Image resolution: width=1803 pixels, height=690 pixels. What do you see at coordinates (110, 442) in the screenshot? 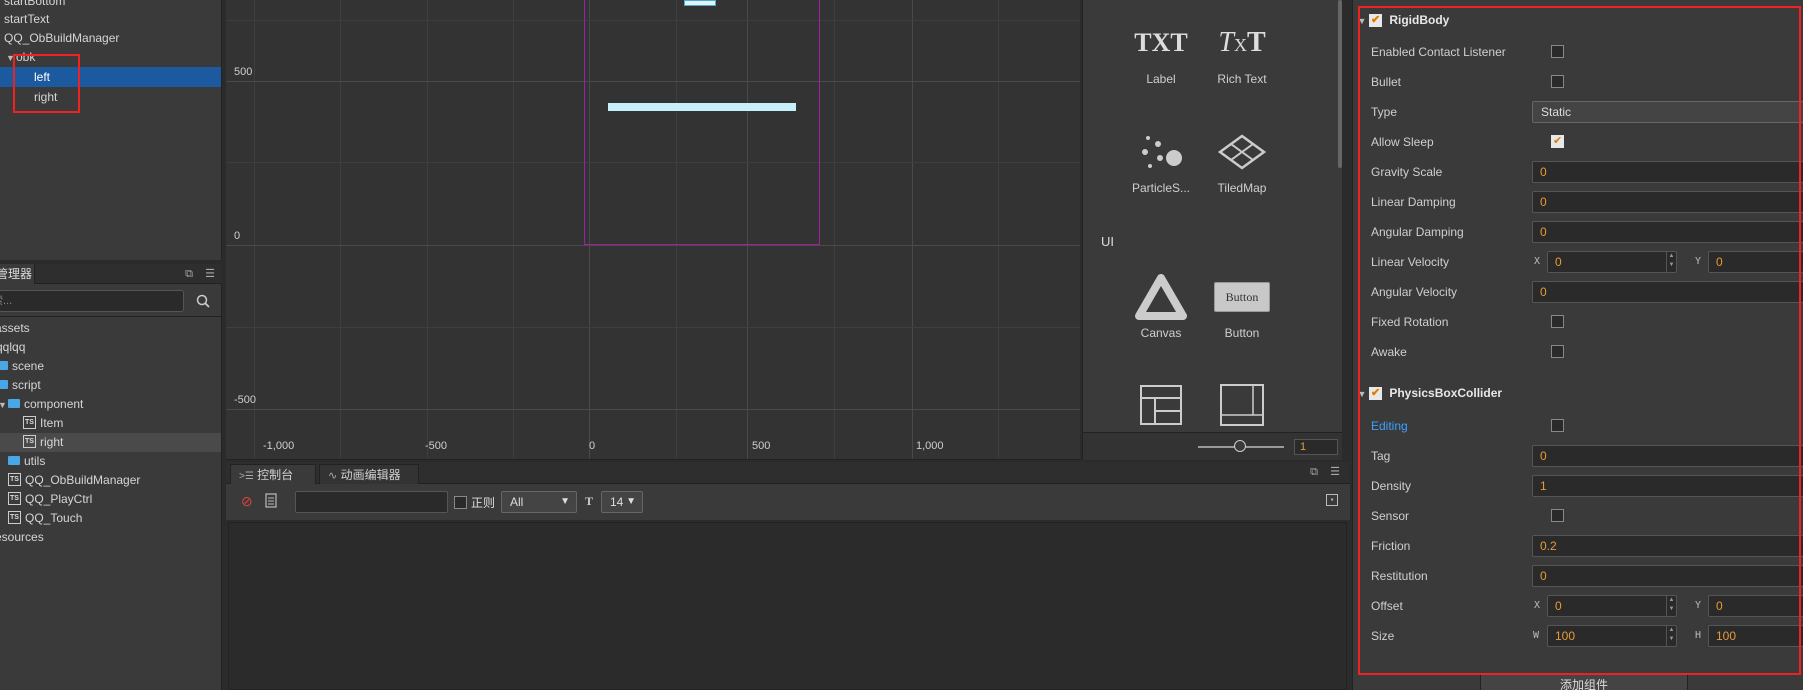
I see `asset-item-selected: TS right` at bounding box center [110, 442].